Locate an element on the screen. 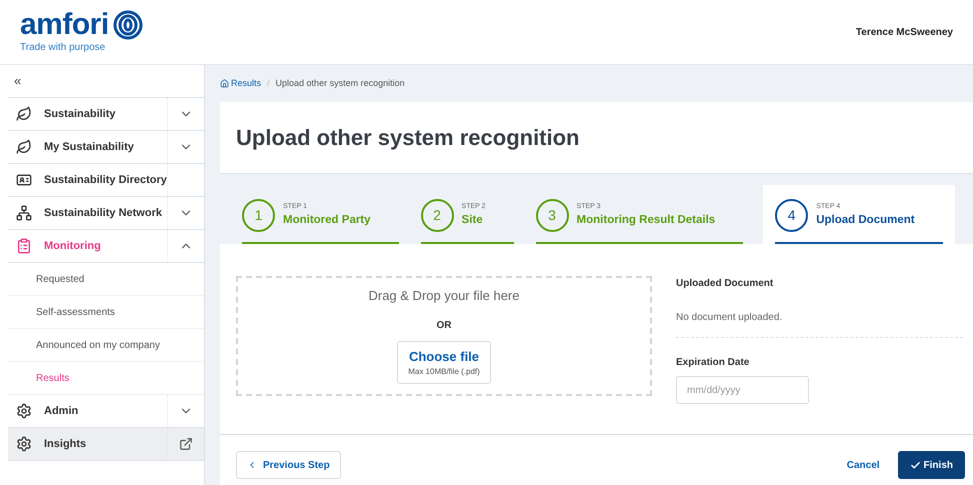 The height and width of the screenshot is (485, 973). brand-name: amfori is located at coordinates (64, 25).